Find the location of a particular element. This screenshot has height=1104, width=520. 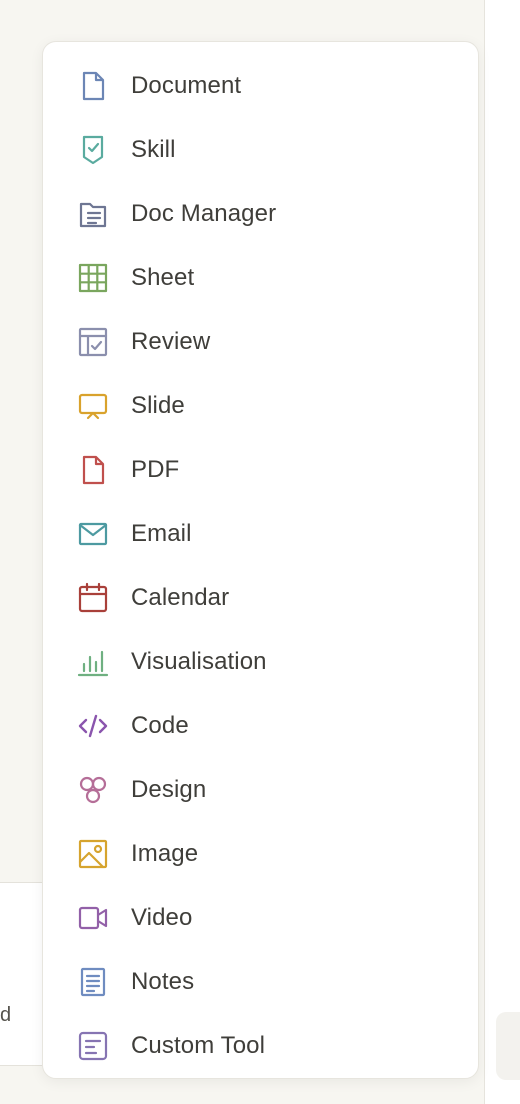

right-panel is located at coordinates (502, 552).